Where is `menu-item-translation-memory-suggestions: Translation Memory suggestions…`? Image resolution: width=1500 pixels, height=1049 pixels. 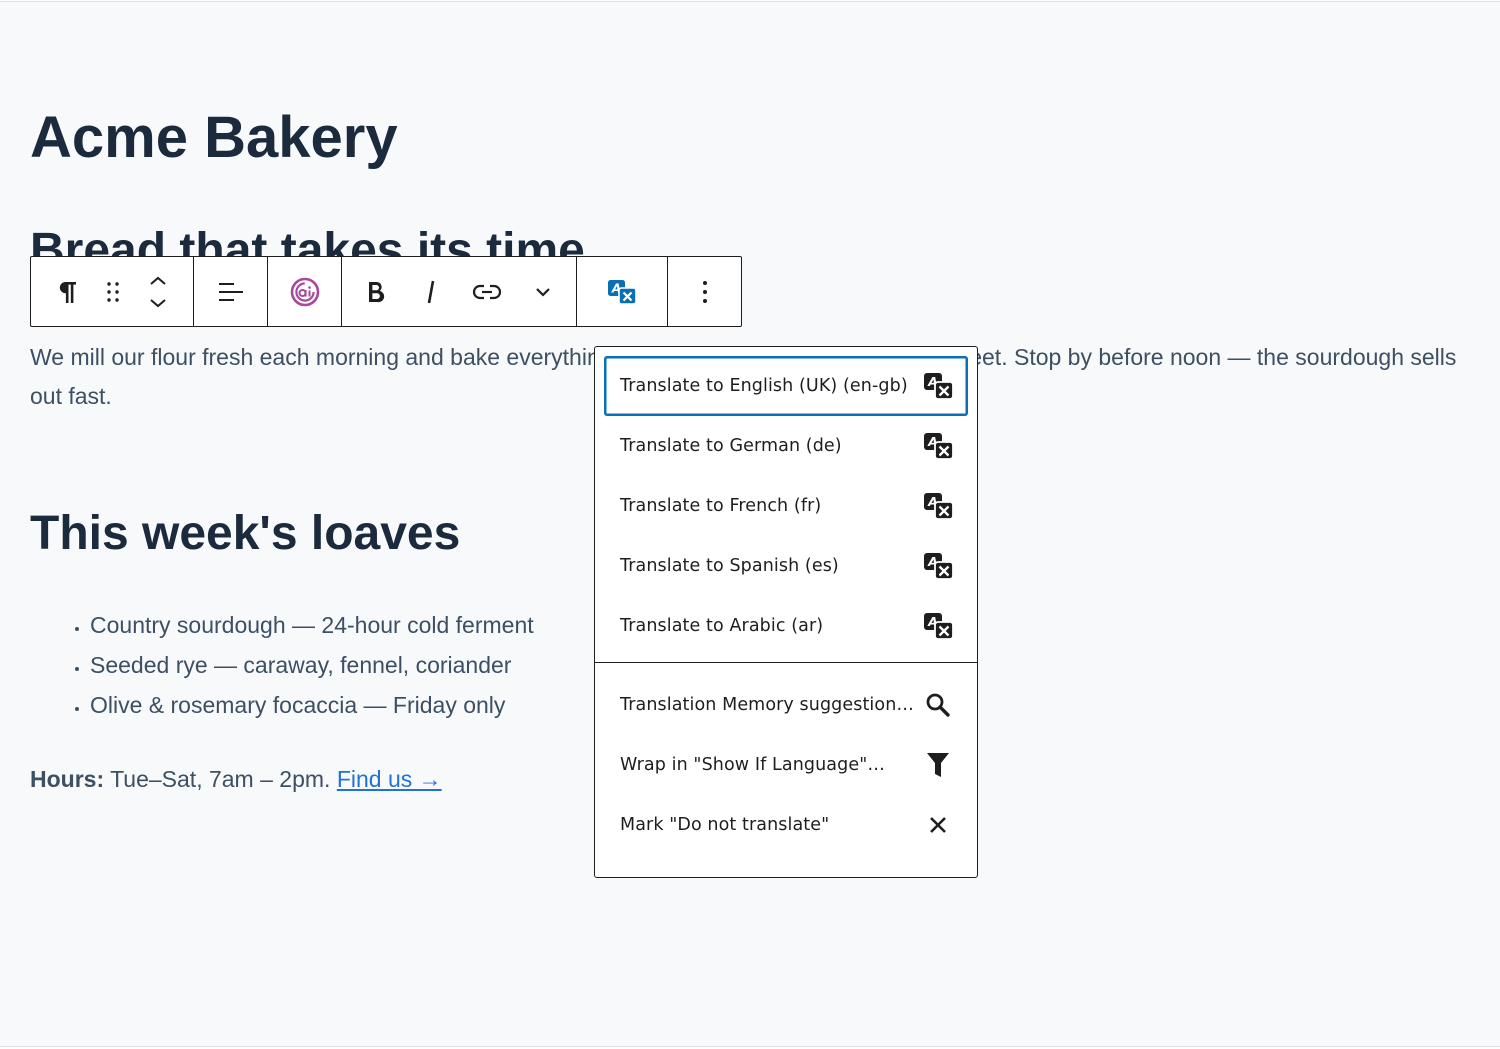
menu-item-translation-memory-suggestions: Translation Memory suggestions… is located at coordinates (786, 705).